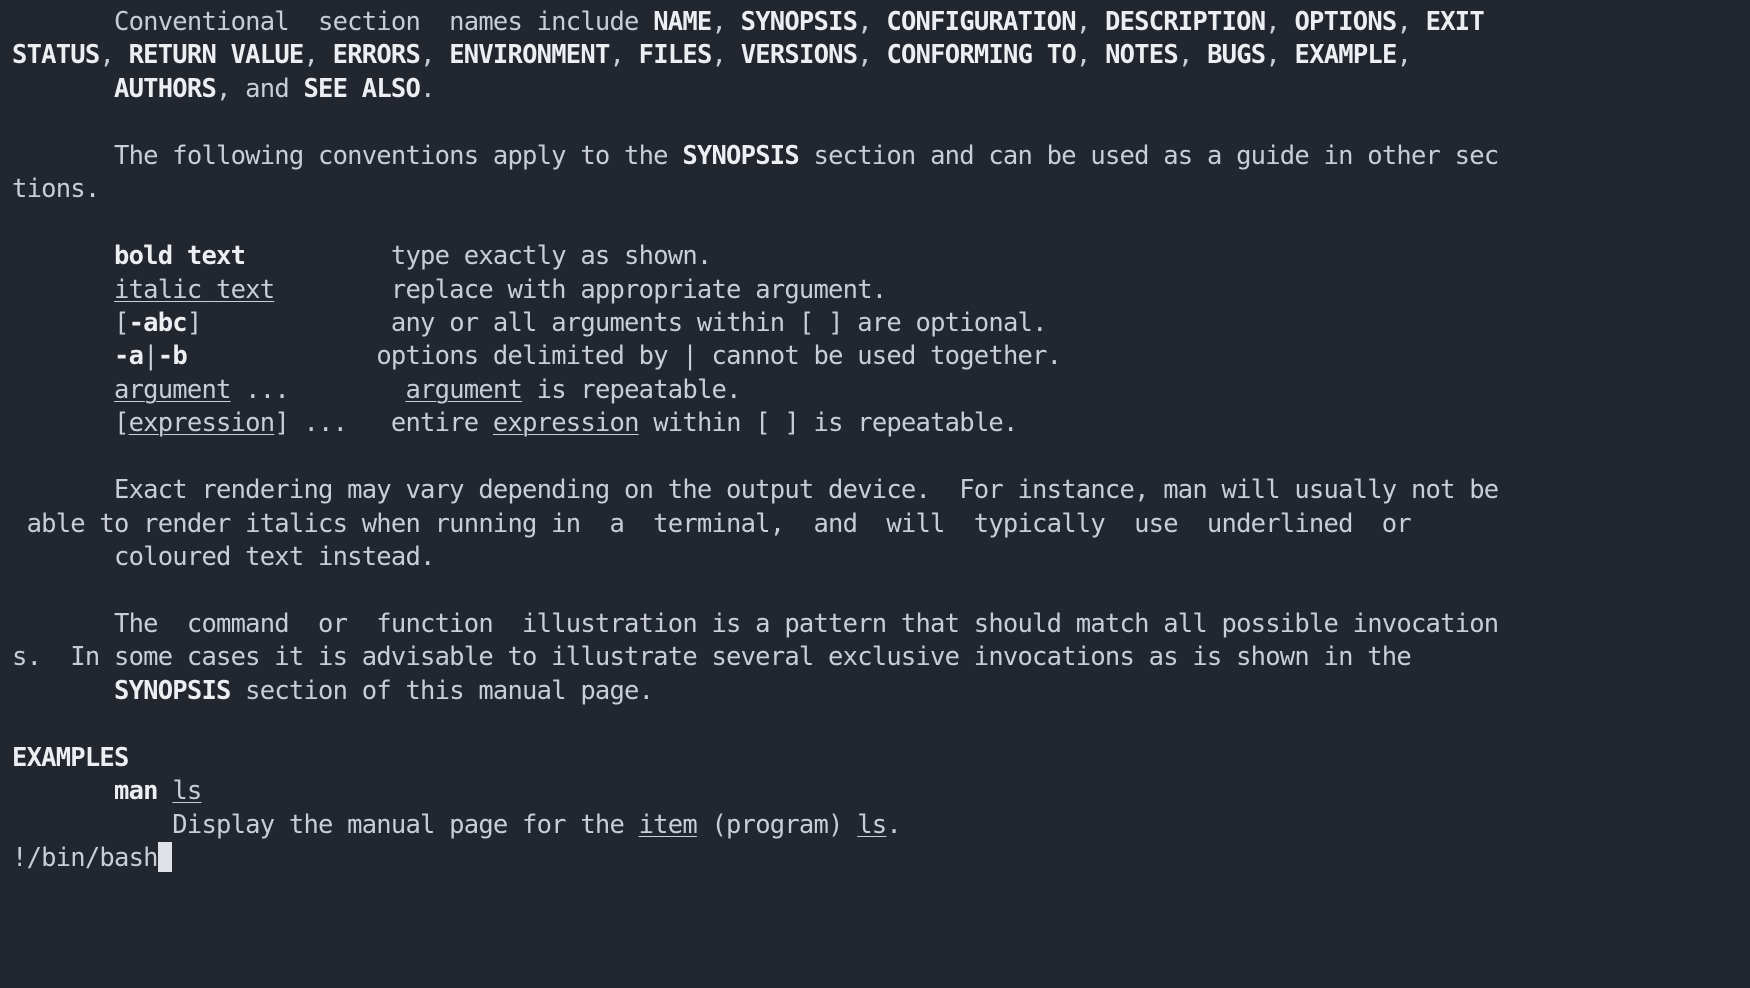  What do you see at coordinates (85, 857) in the screenshot?
I see `shell-prompt-text: !/bin/bash` at bounding box center [85, 857].